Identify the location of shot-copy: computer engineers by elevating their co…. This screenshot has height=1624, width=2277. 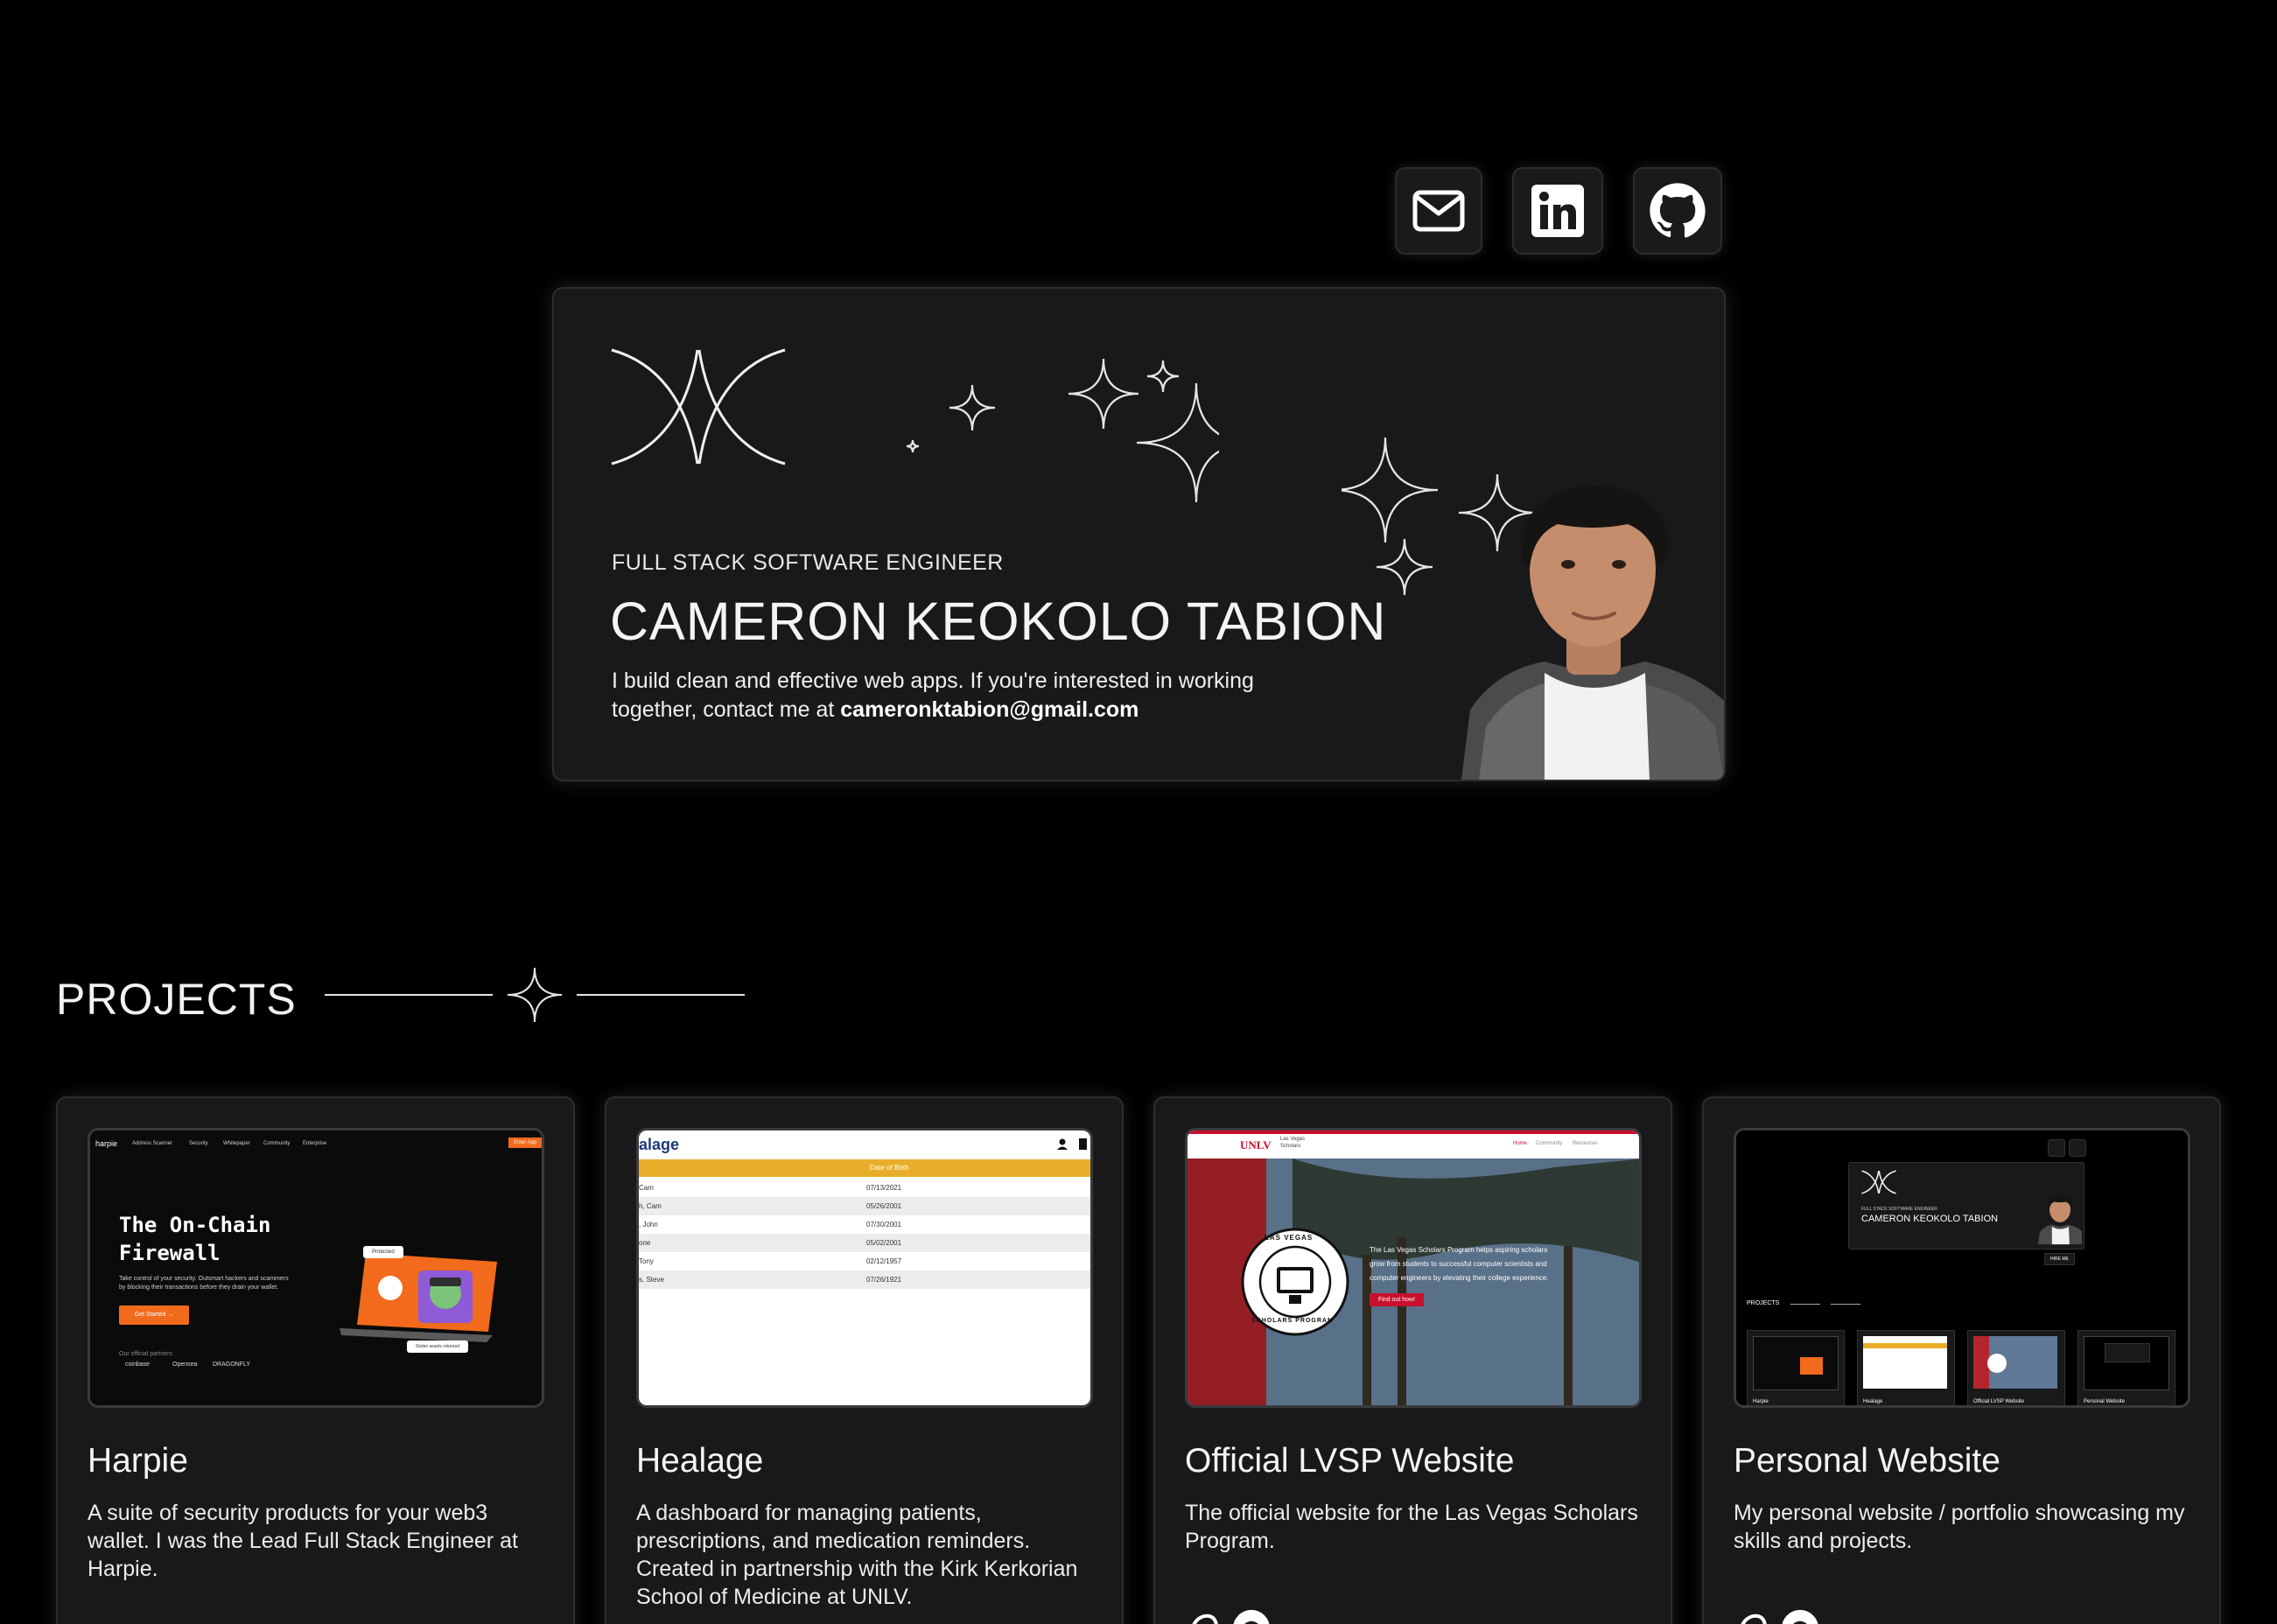
(1459, 1278).